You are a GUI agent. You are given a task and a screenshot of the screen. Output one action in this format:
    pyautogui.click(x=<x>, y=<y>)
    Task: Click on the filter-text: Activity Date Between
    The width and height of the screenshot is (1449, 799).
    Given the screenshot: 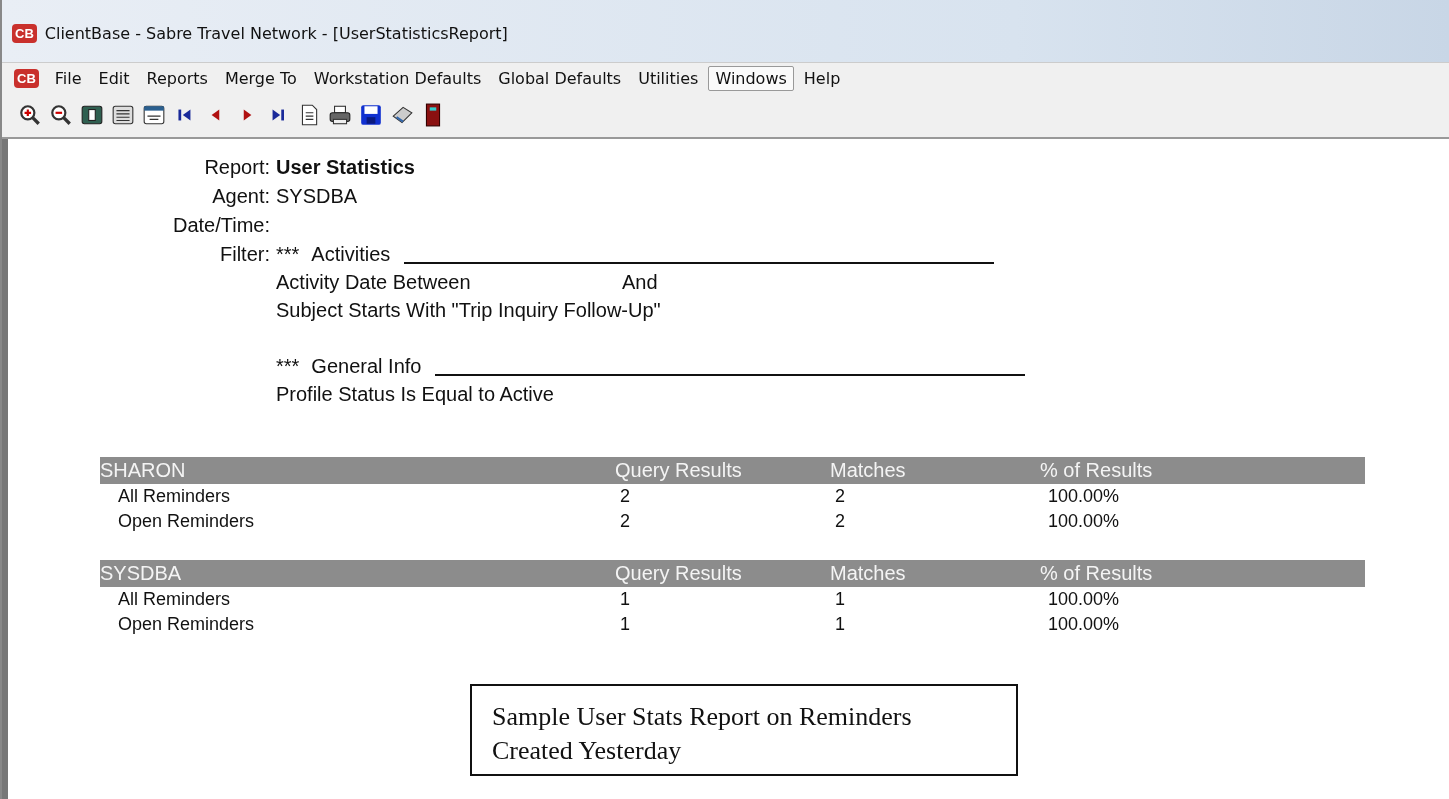 What is the action you would take?
    pyautogui.click(x=374, y=282)
    